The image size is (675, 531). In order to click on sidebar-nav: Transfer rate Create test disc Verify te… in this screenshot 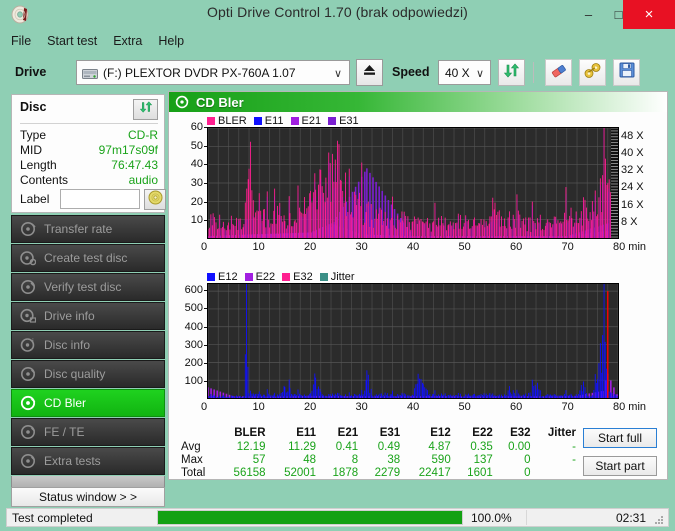, I will do `click(88, 353)`.